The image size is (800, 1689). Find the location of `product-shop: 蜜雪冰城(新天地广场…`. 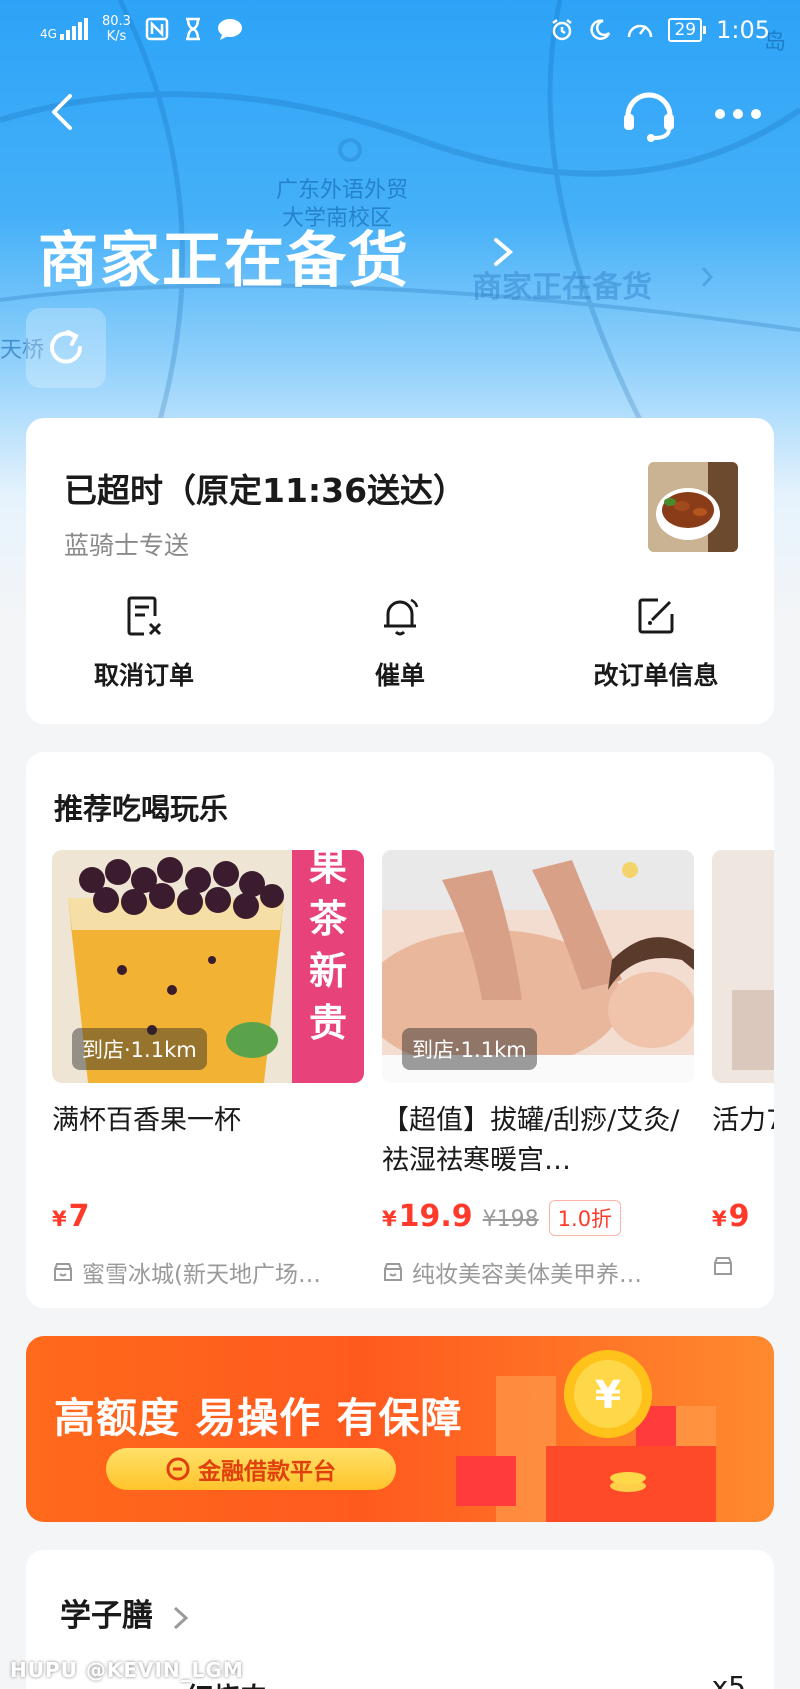

product-shop: 蜜雪冰城(新天地广场… is located at coordinates (208, 1272).